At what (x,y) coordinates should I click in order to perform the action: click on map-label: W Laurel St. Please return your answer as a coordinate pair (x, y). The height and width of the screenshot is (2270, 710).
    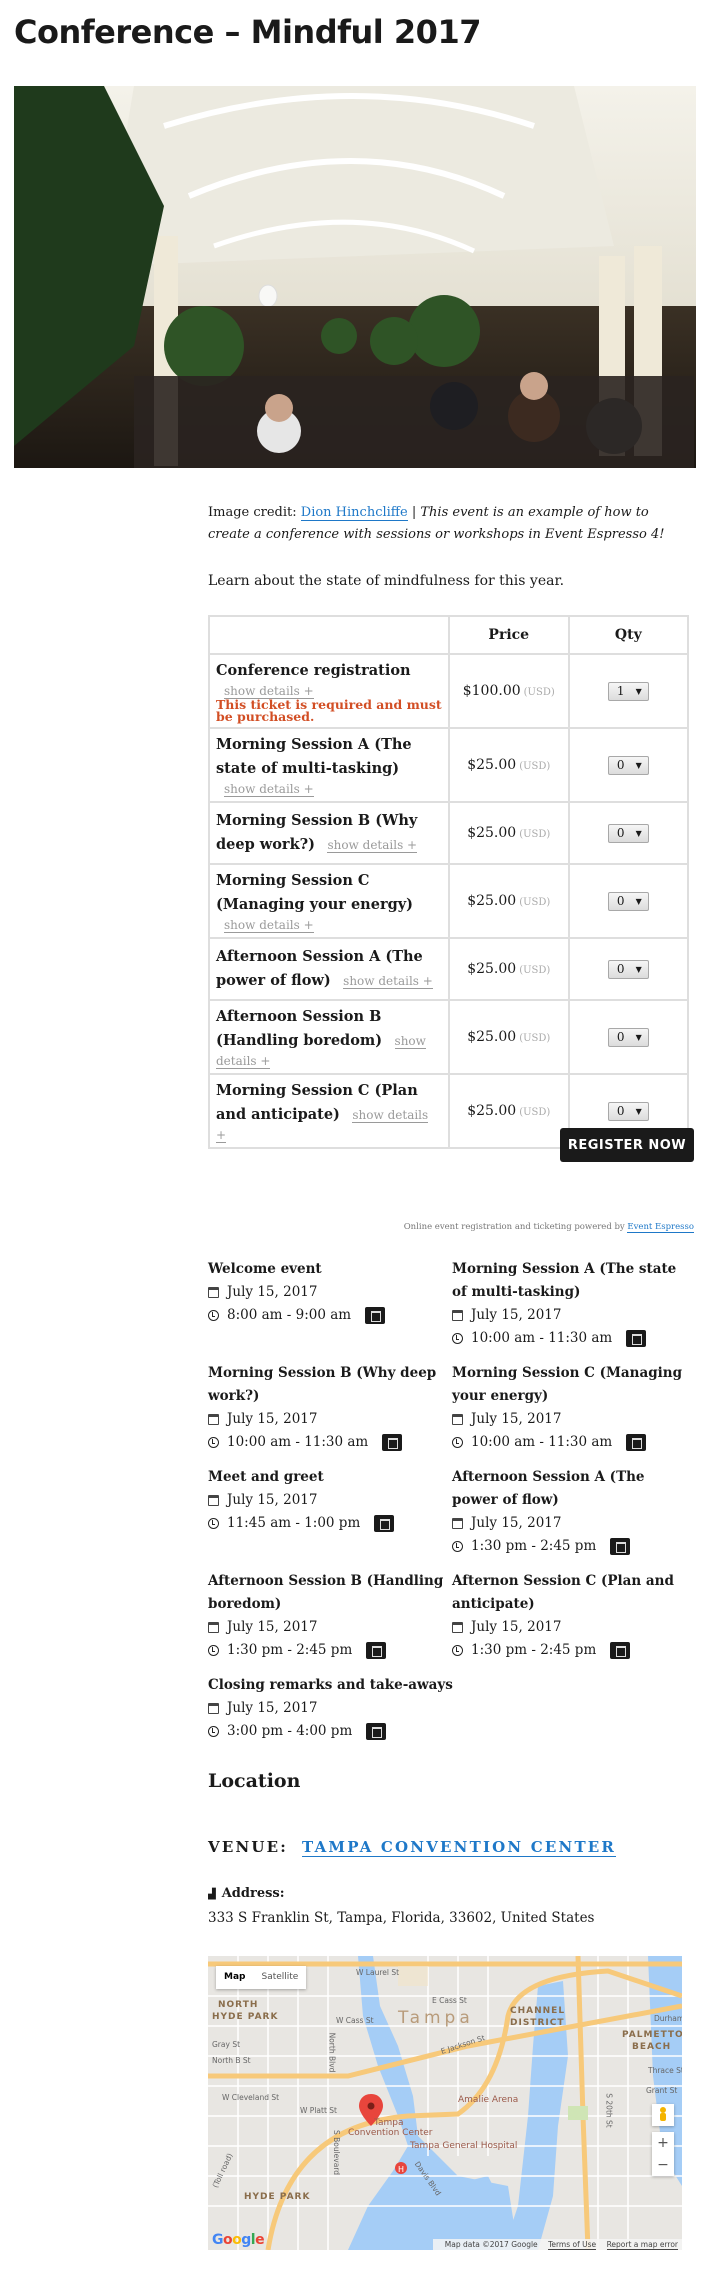
    Looking at the image, I should click on (378, 1972).